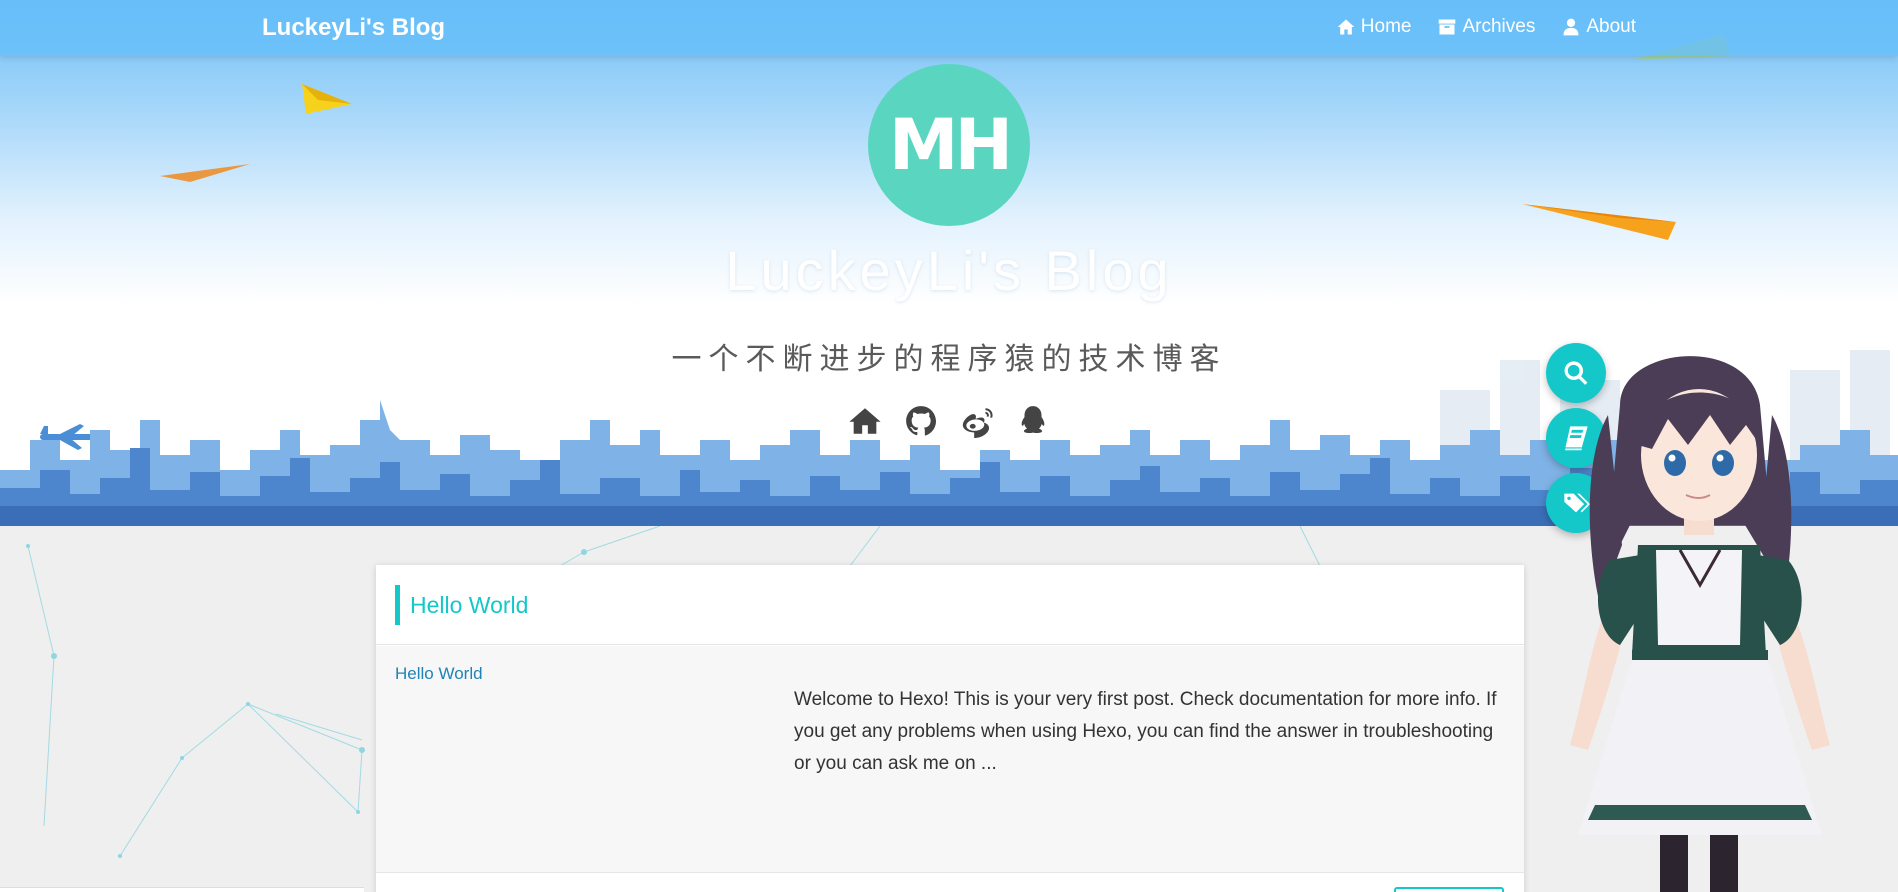  I want to click on logo-text: MH, so click(950, 145).